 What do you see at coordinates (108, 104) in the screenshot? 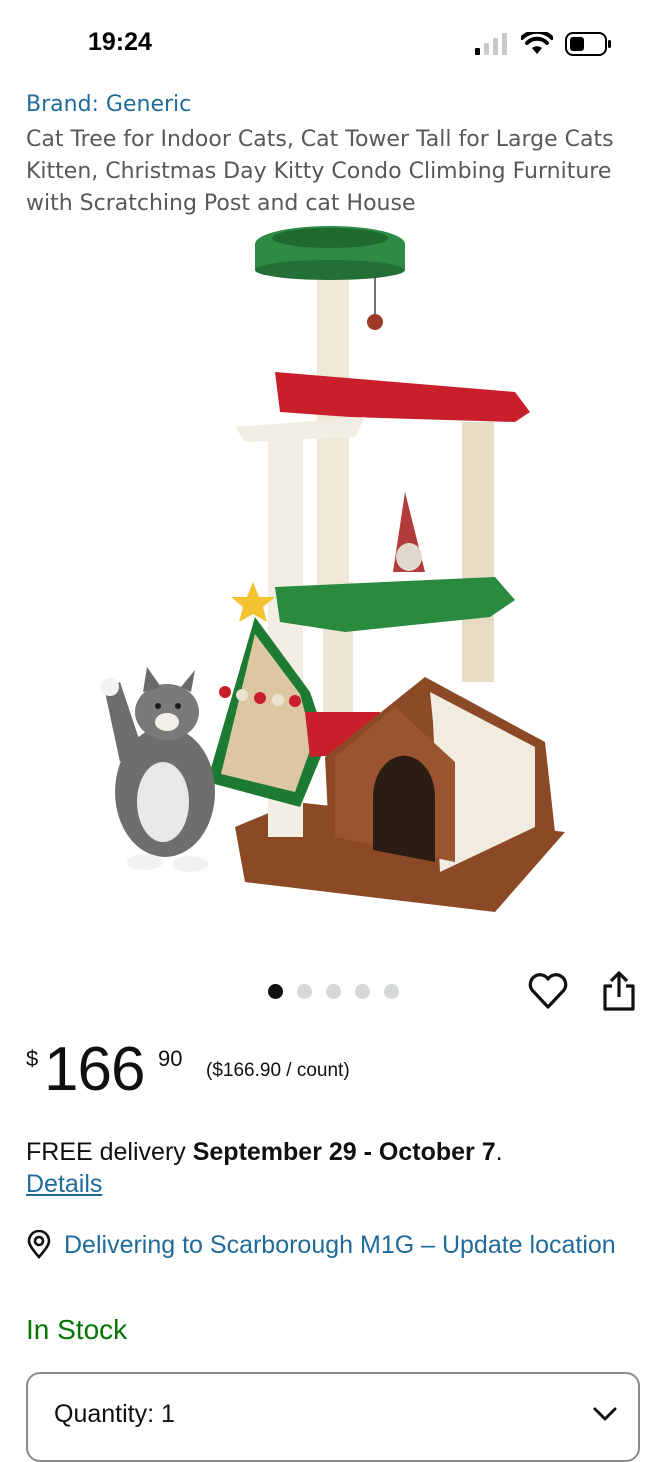
I see `brand-link: Brand: Generic` at bounding box center [108, 104].